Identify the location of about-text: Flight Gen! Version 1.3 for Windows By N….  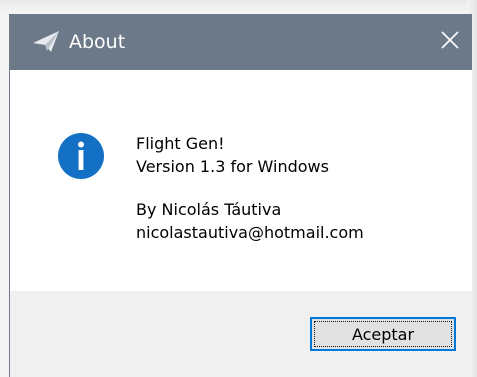
(250, 188).